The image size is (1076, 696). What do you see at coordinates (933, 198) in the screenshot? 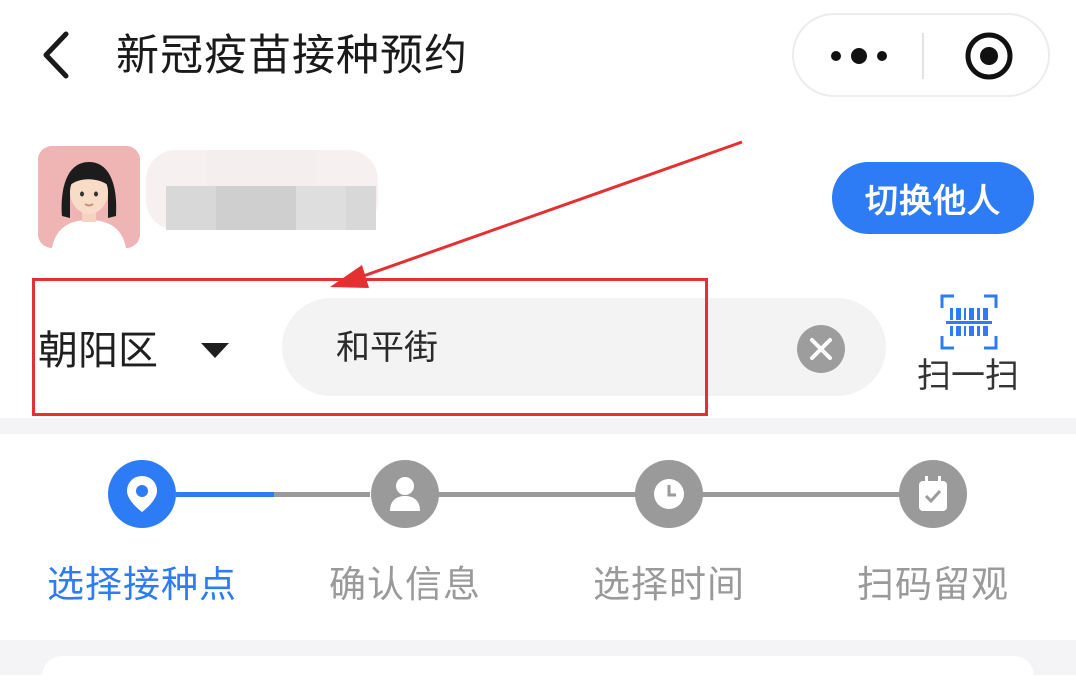
I see `switch-person-button: 切换他人` at bounding box center [933, 198].